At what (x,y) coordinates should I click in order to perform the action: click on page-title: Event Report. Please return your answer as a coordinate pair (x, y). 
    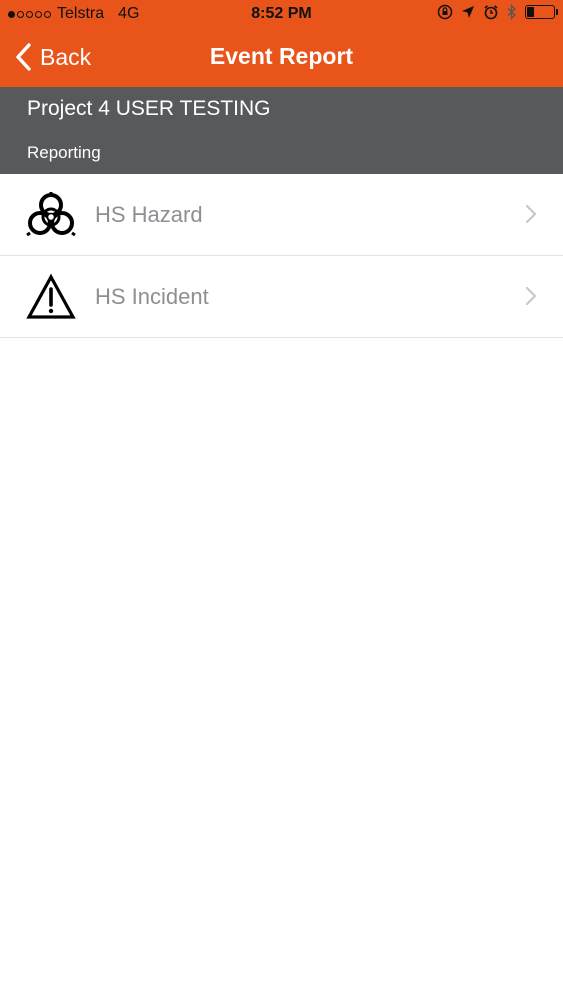
    Looking at the image, I should click on (281, 56).